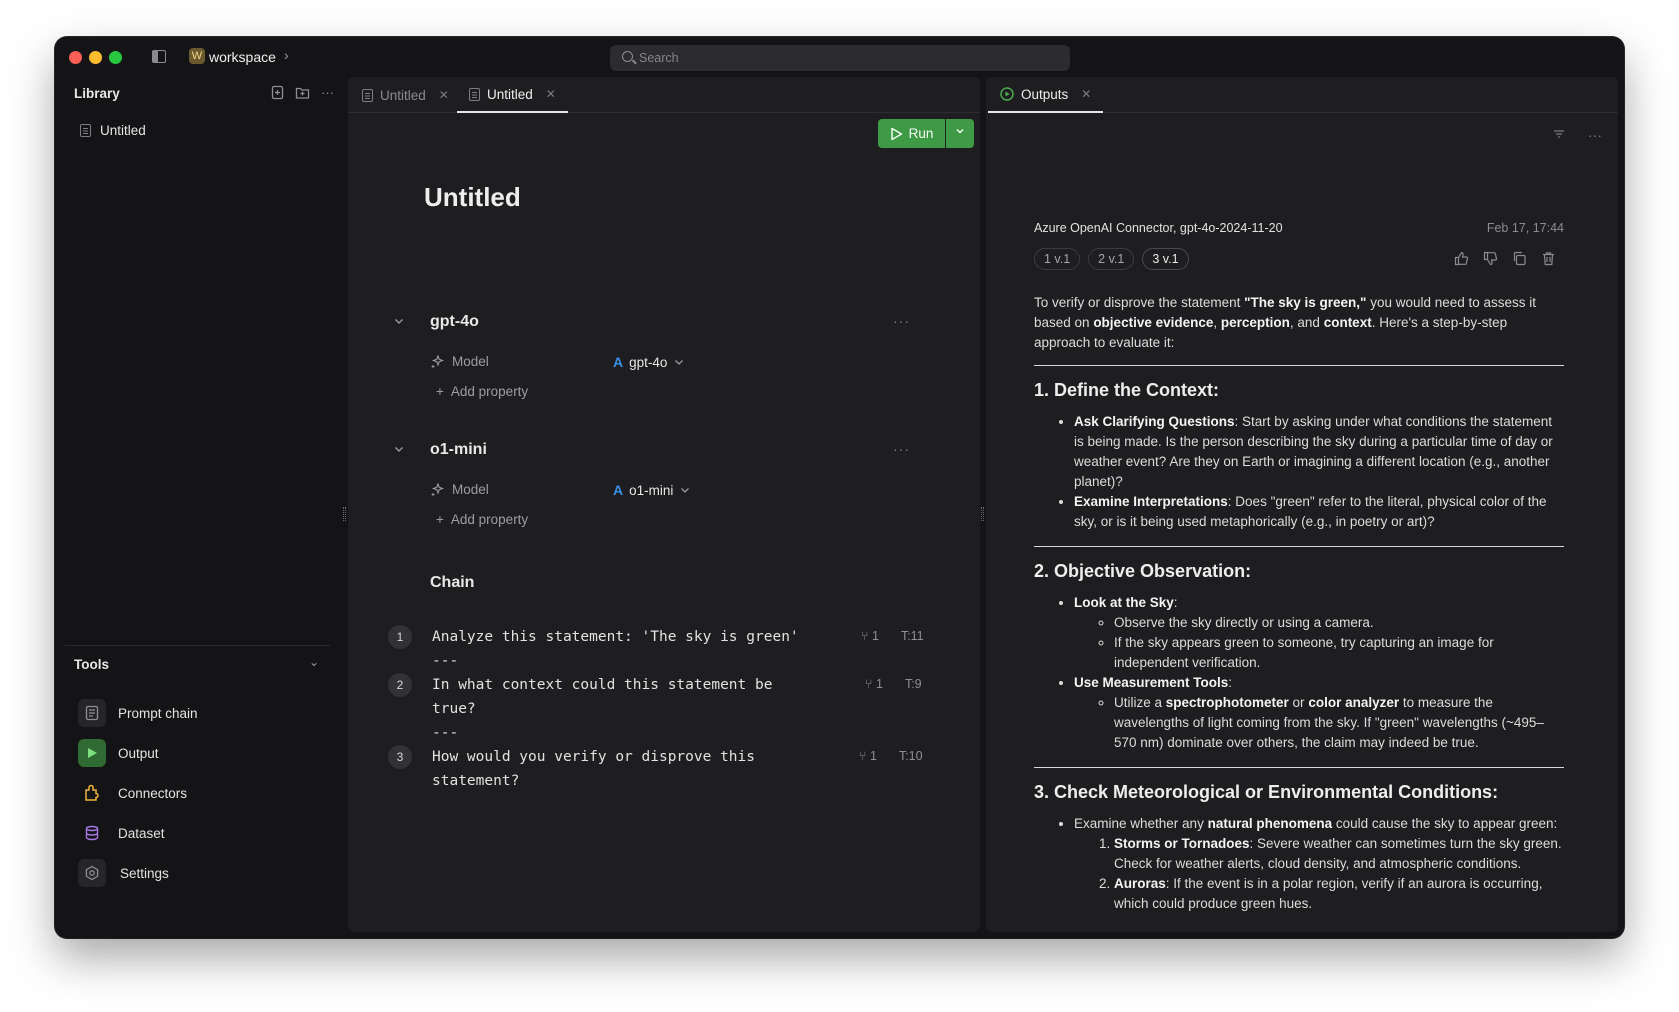 The image size is (1679, 1012). What do you see at coordinates (618, 490) in the screenshot?
I see `azure-icon: A` at bounding box center [618, 490].